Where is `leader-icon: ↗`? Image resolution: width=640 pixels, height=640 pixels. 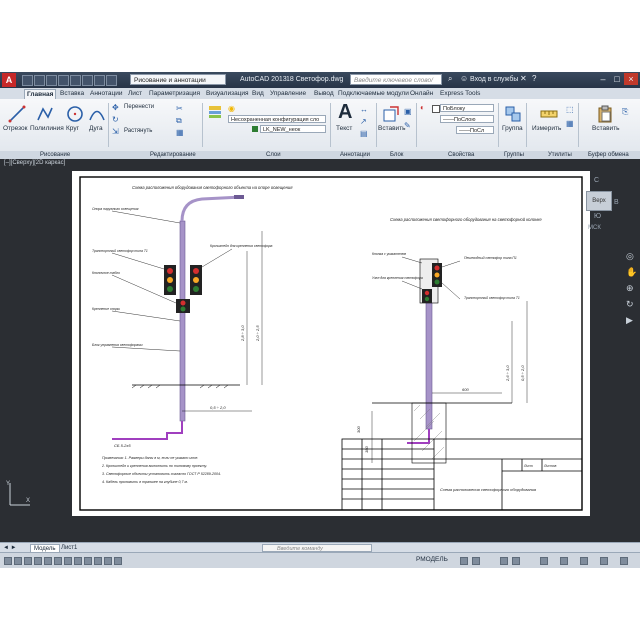
leader-icon: ↗ is located at coordinates (363, 121).